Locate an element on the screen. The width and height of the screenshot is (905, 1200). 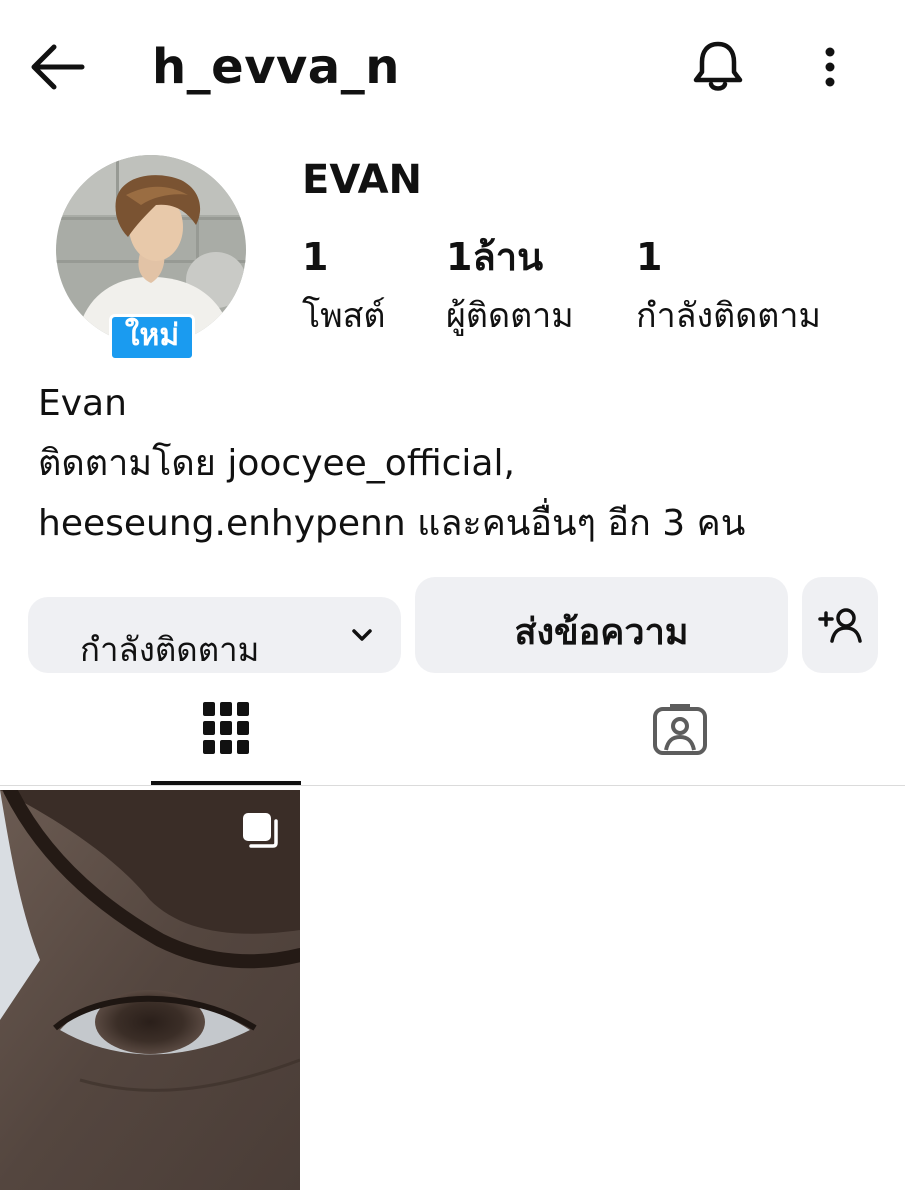
bio-name: Evan is located at coordinates (82, 403).